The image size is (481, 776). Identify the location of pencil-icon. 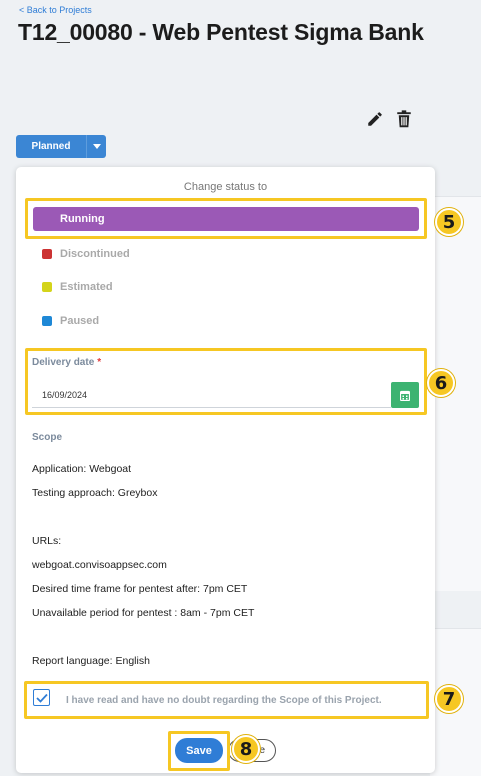
(375, 119).